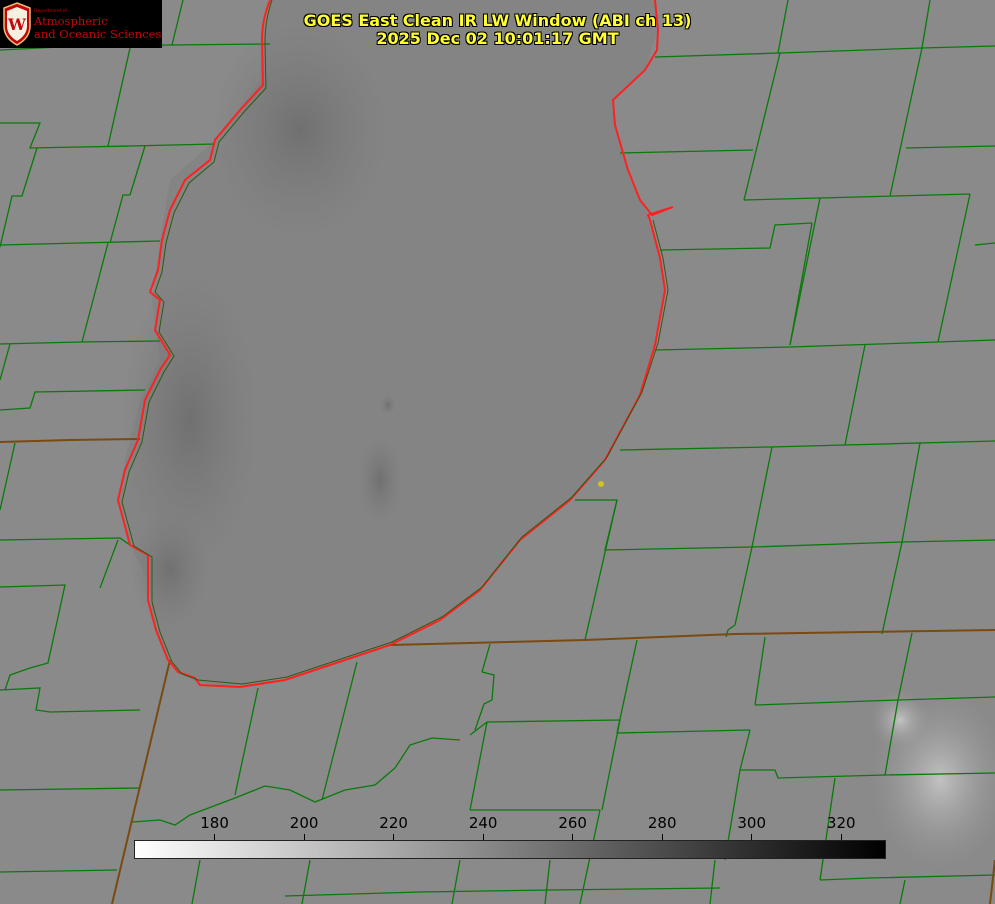 The image size is (995, 904). I want to click on colorbar-tick-label: 320, so click(841, 823).